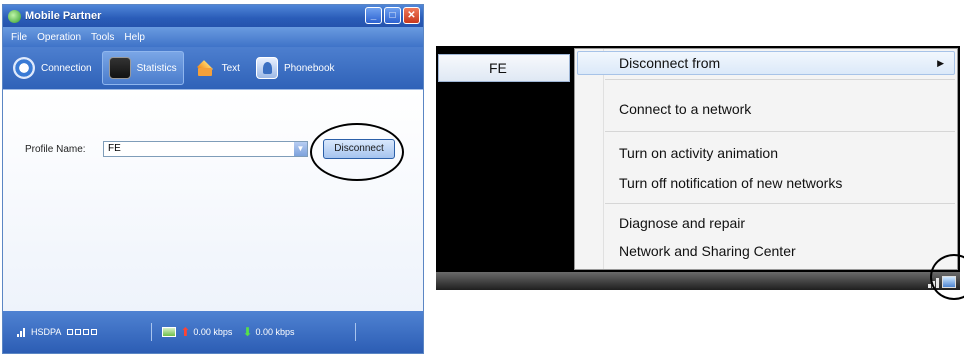 The width and height of the screenshot is (964, 355). What do you see at coordinates (707, 251) in the screenshot?
I see `menu-item-sharing-center: Network and Sharing Center` at bounding box center [707, 251].